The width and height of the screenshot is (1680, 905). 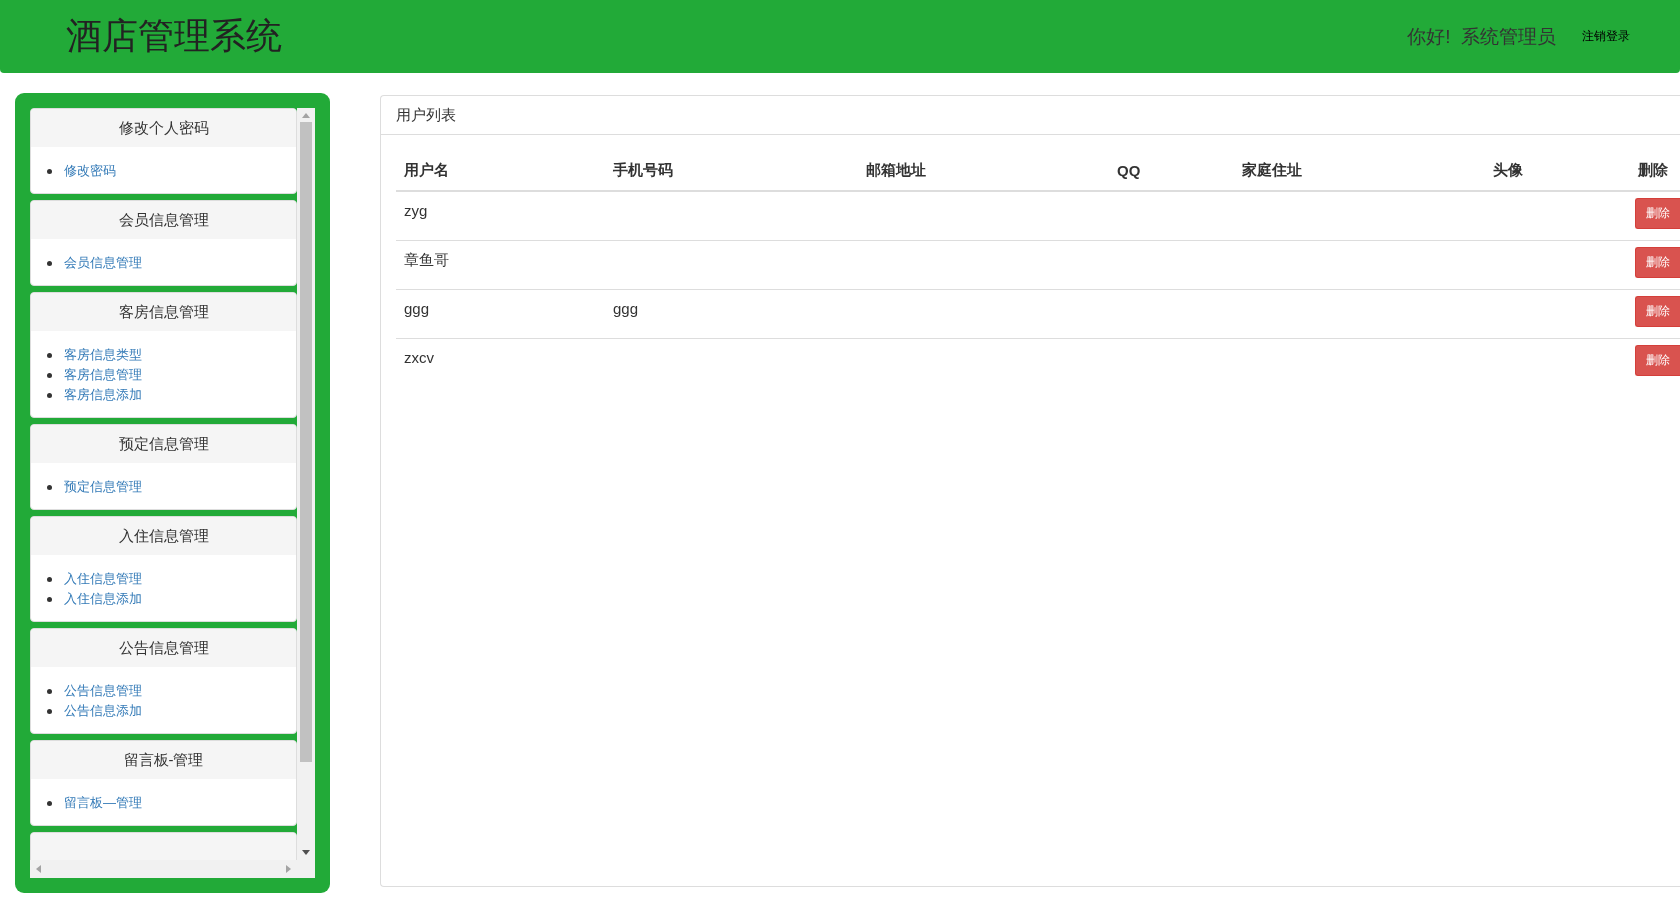 What do you see at coordinates (1481, 36) in the screenshot?
I see `greeting-text: 你好! 系统管理员` at bounding box center [1481, 36].